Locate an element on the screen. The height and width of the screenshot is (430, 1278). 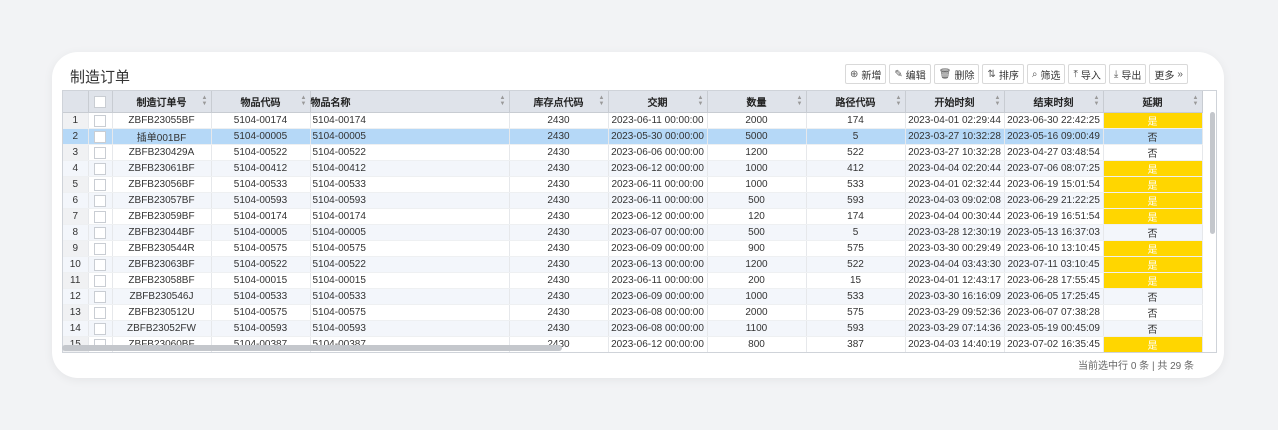
cell: 2023-04-01 02:32:44 is located at coordinates (955, 184).